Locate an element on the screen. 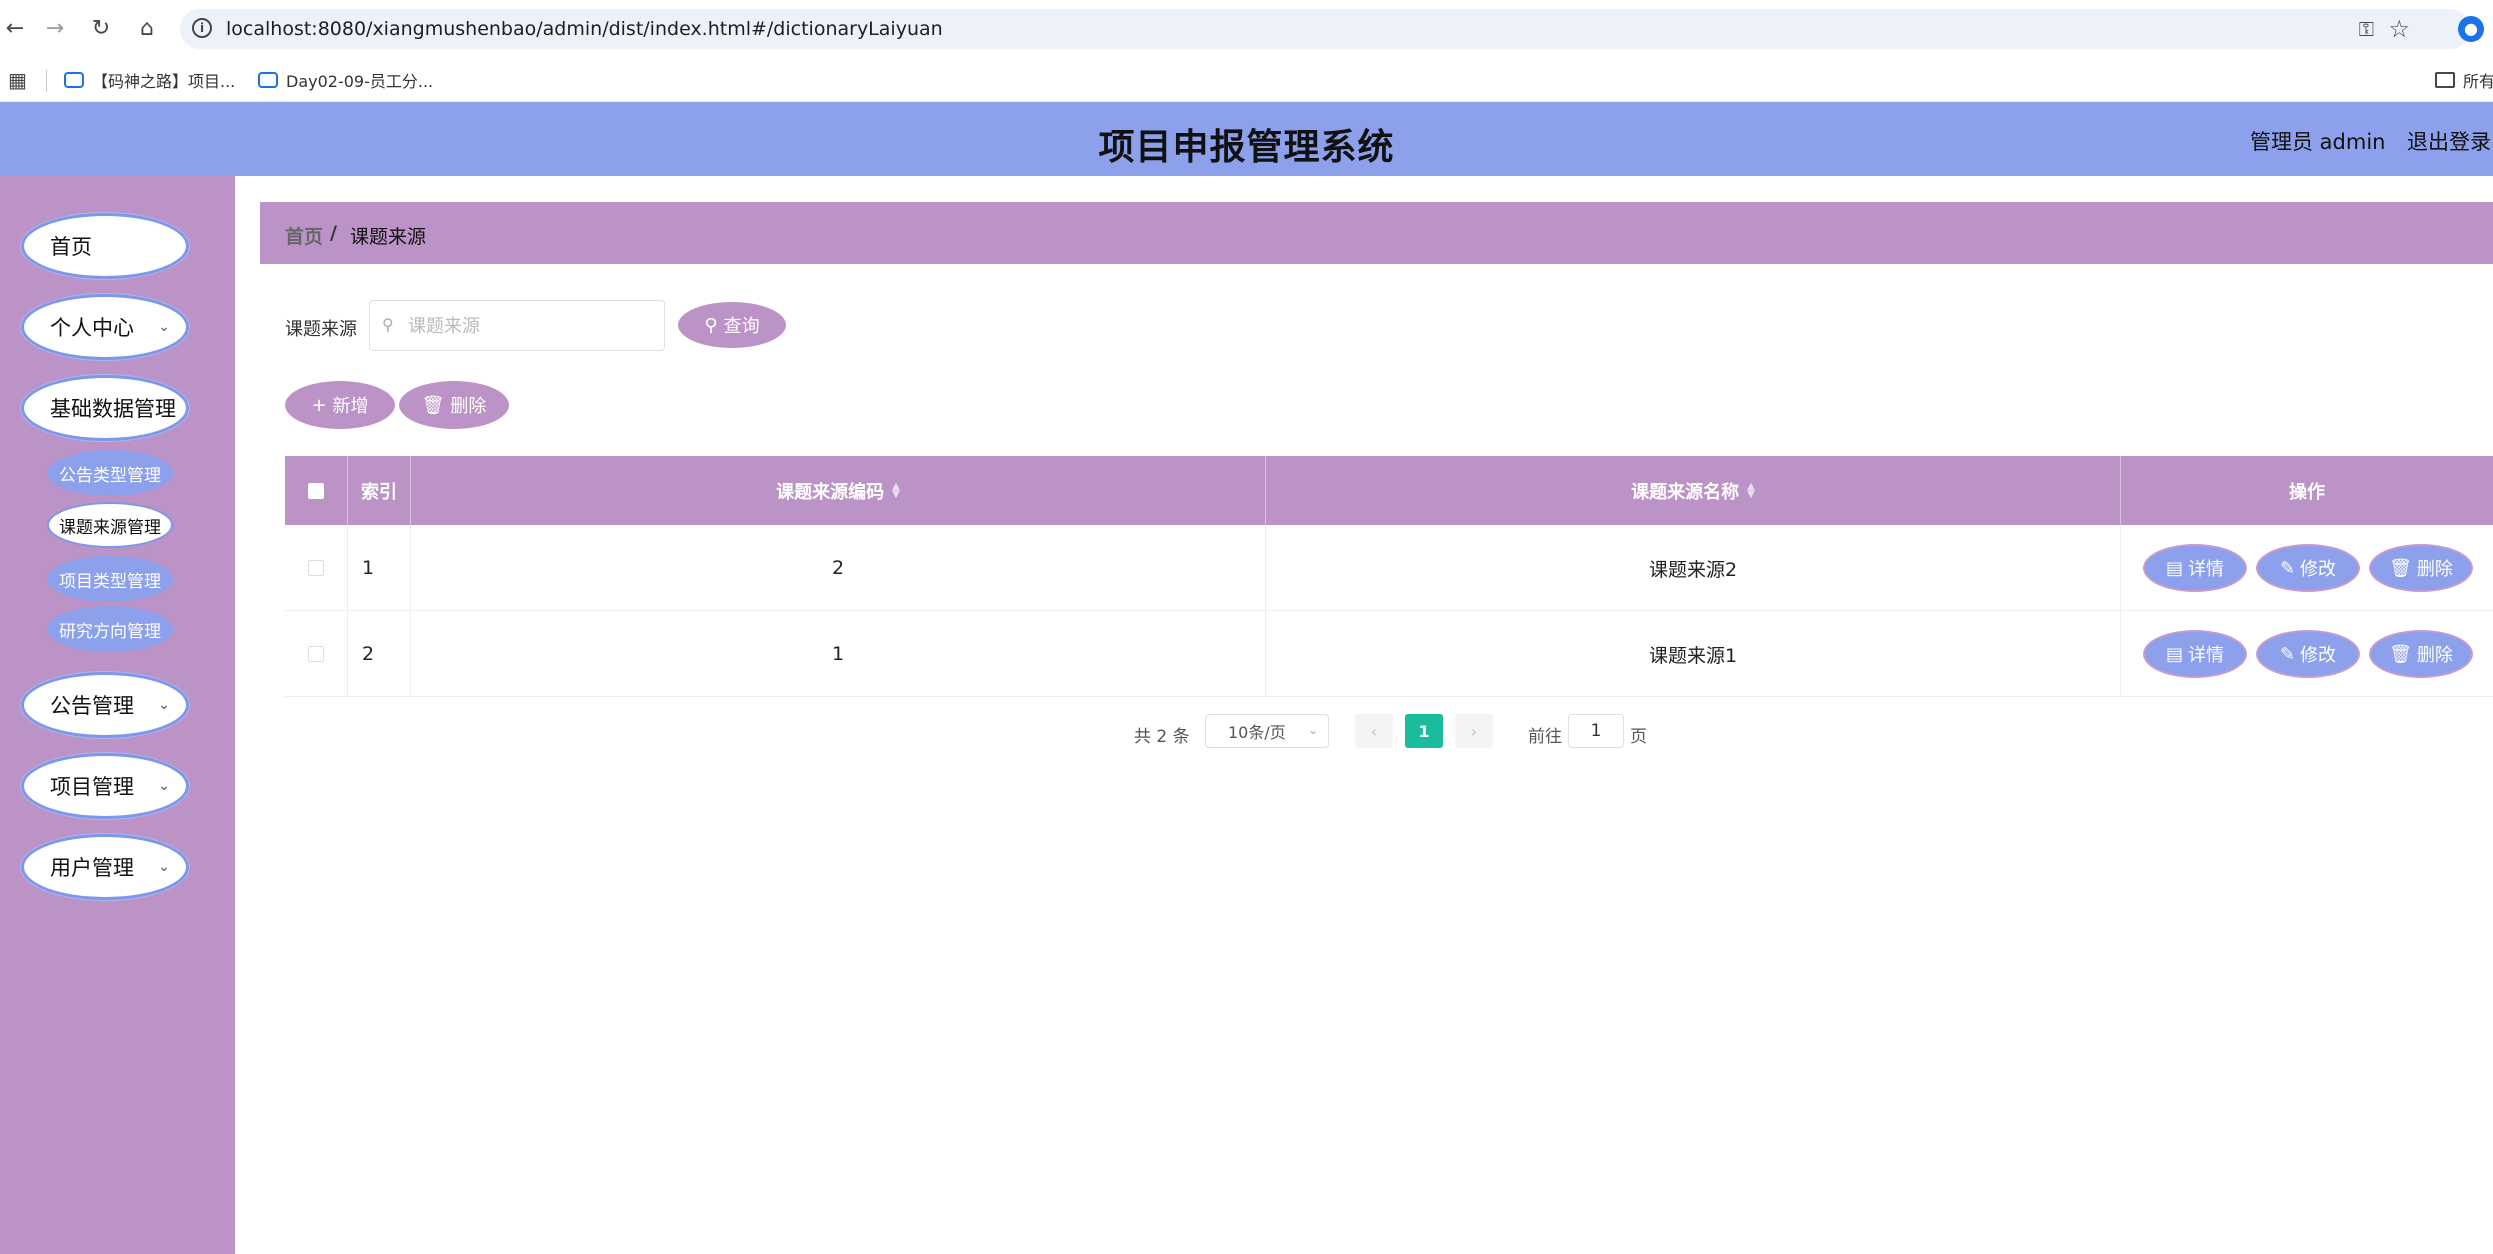 The image size is (2493, 1254). prev-page-button: ‹ is located at coordinates (1374, 731).